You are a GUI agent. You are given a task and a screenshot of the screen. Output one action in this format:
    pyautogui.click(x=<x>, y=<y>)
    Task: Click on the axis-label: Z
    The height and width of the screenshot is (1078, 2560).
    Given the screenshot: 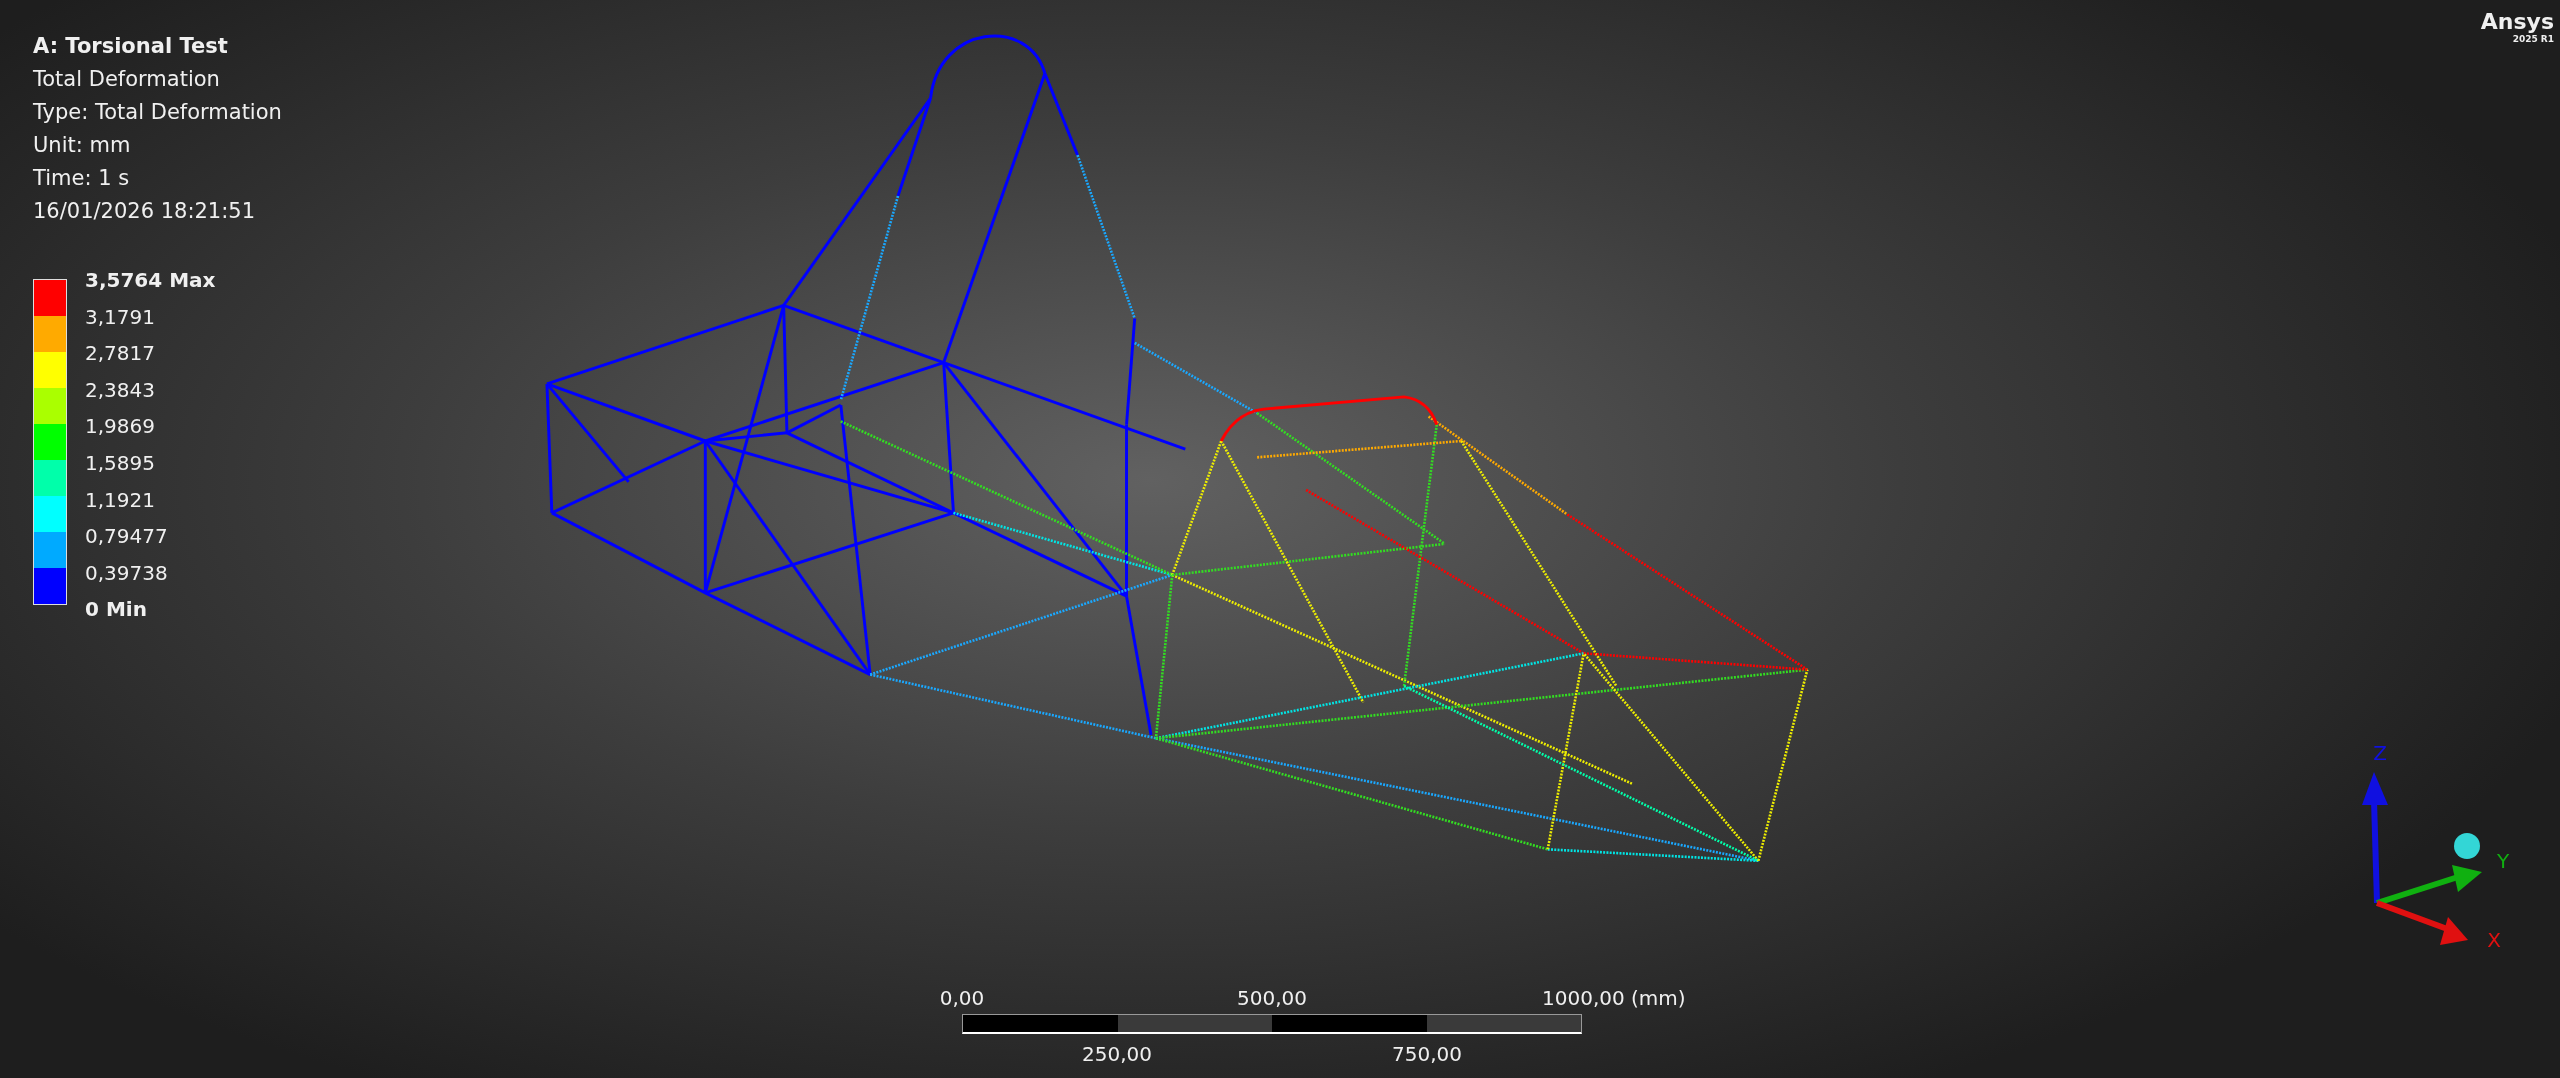 What is the action you would take?
    pyautogui.click(x=2380, y=753)
    